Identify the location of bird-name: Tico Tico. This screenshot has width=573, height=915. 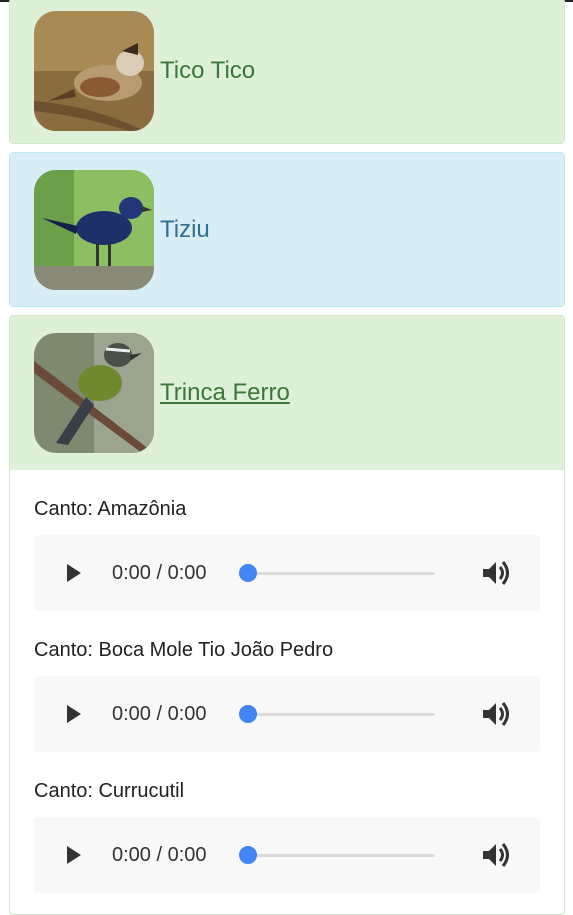
(207, 71).